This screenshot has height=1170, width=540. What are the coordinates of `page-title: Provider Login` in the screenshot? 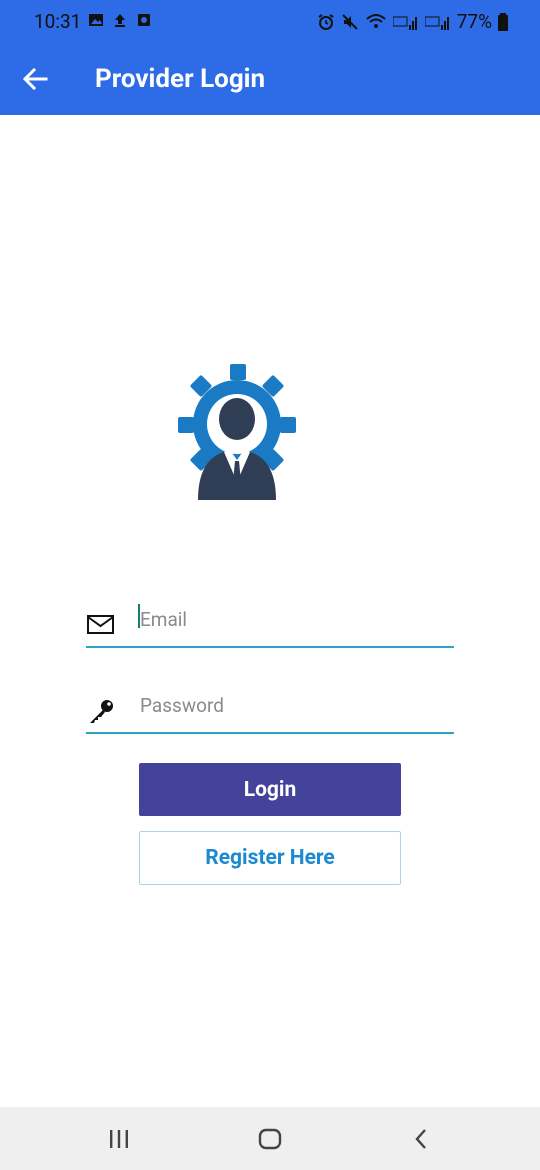 It's located at (180, 79).